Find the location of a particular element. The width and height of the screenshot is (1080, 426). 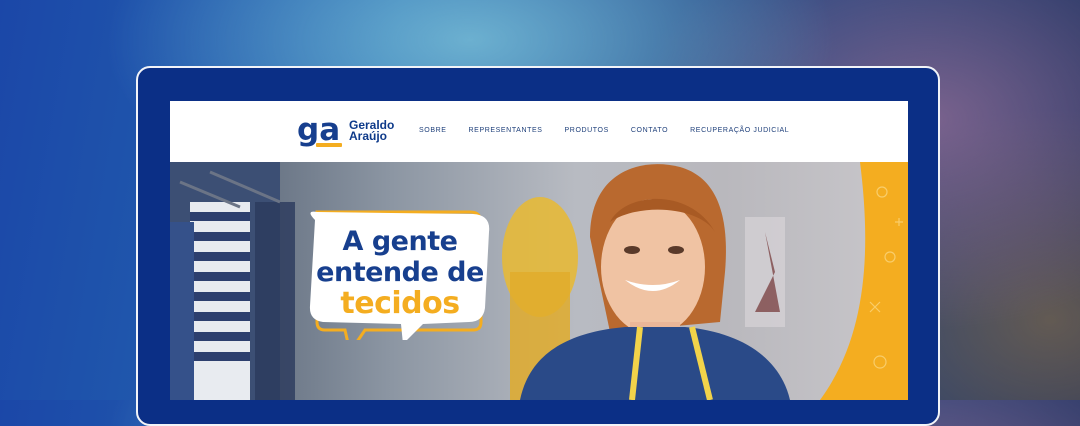

hero-headline-line2: entende de is located at coordinates (400, 272).